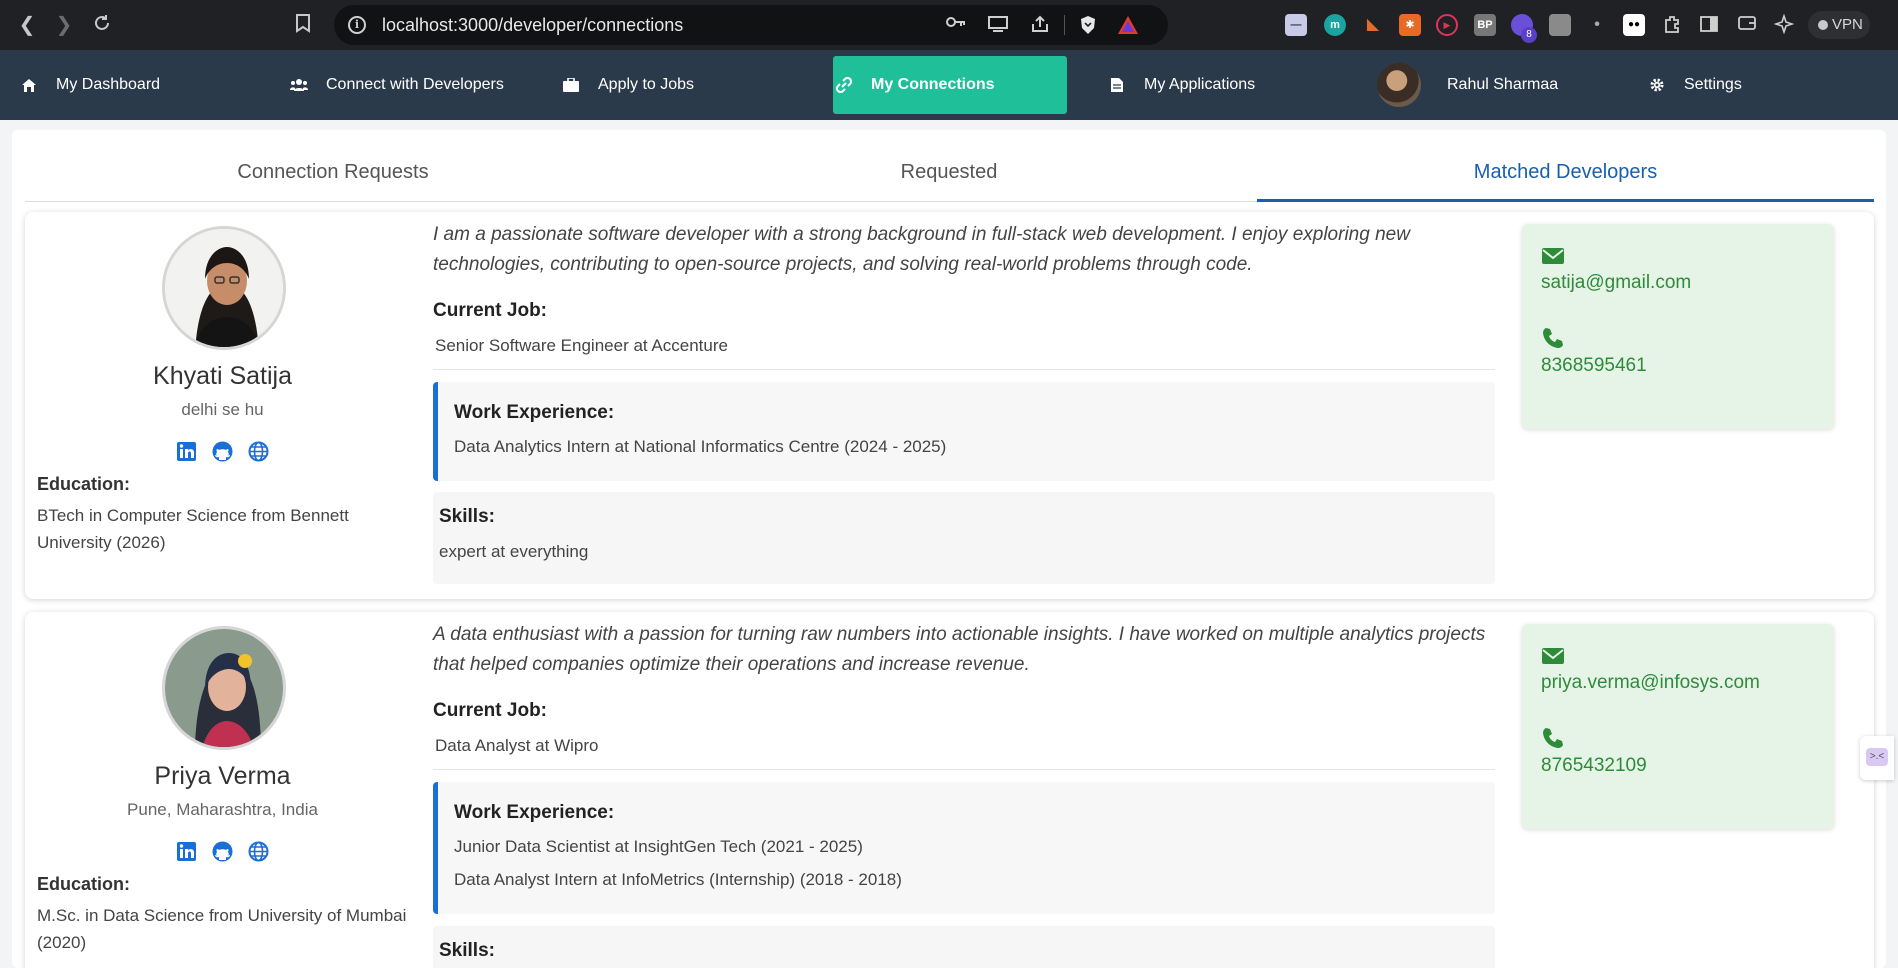 This screenshot has height=968, width=1898. What do you see at coordinates (1650, 683) in the screenshot?
I see `contact-email: priya.verma@infosys.com` at bounding box center [1650, 683].